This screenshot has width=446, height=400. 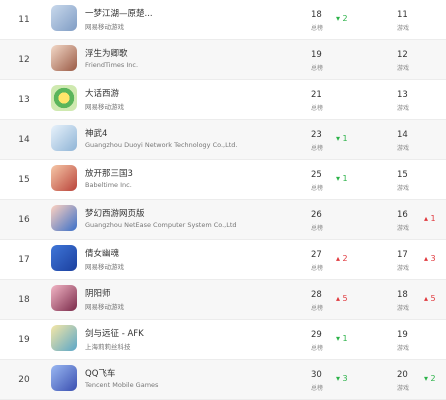 What do you see at coordinates (24, 60) in the screenshot?
I see `rank-number: 12` at bounding box center [24, 60].